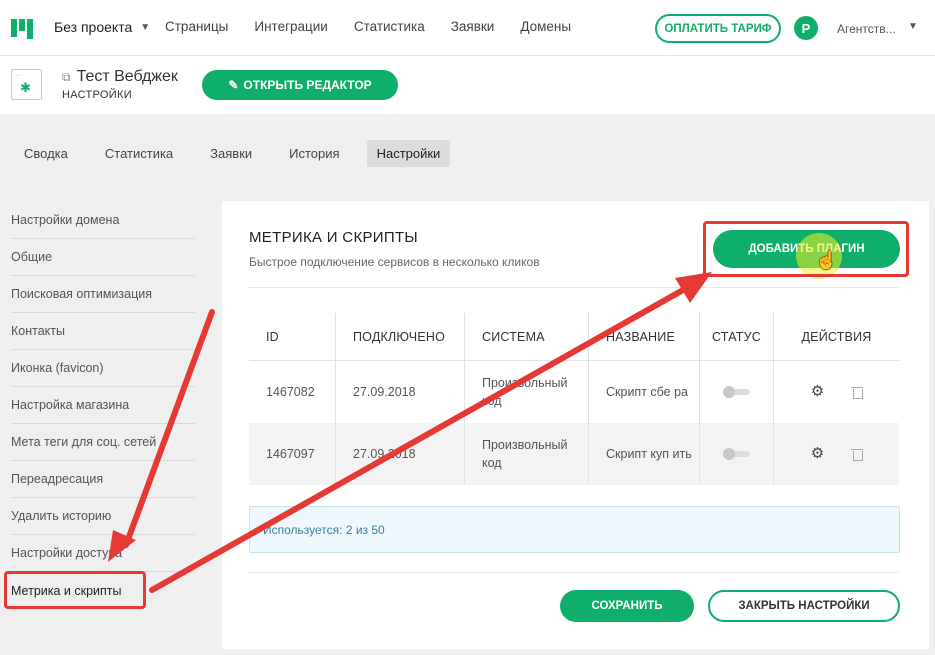 Image resolution: width=935 pixels, height=655 pixels. What do you see at coordinates (103, 553) in the screenshot?
I see `sidebar-item-access: Настройки доступа` at bounding box center [103, 553].